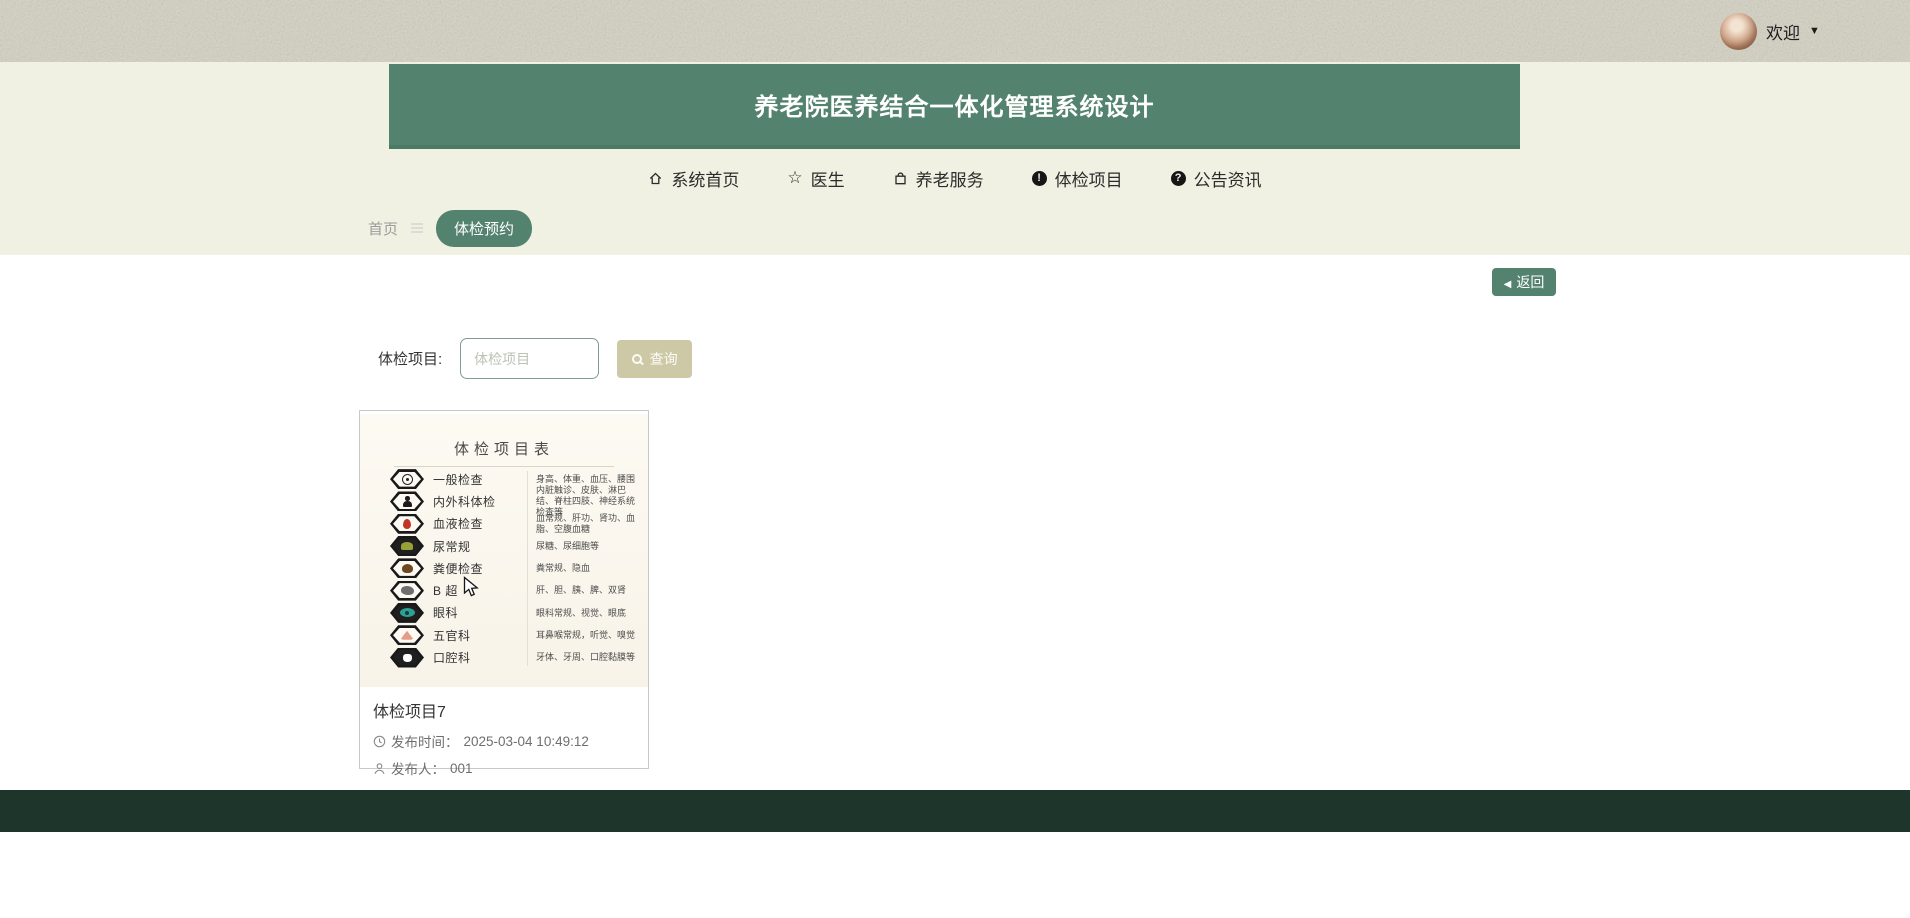  What do you see at coordinates (514, 590) in the screenshot?
I see `exam-table-row: B 超 肝、胆、胰、脾、双肾` at bounding box center [514, 590].